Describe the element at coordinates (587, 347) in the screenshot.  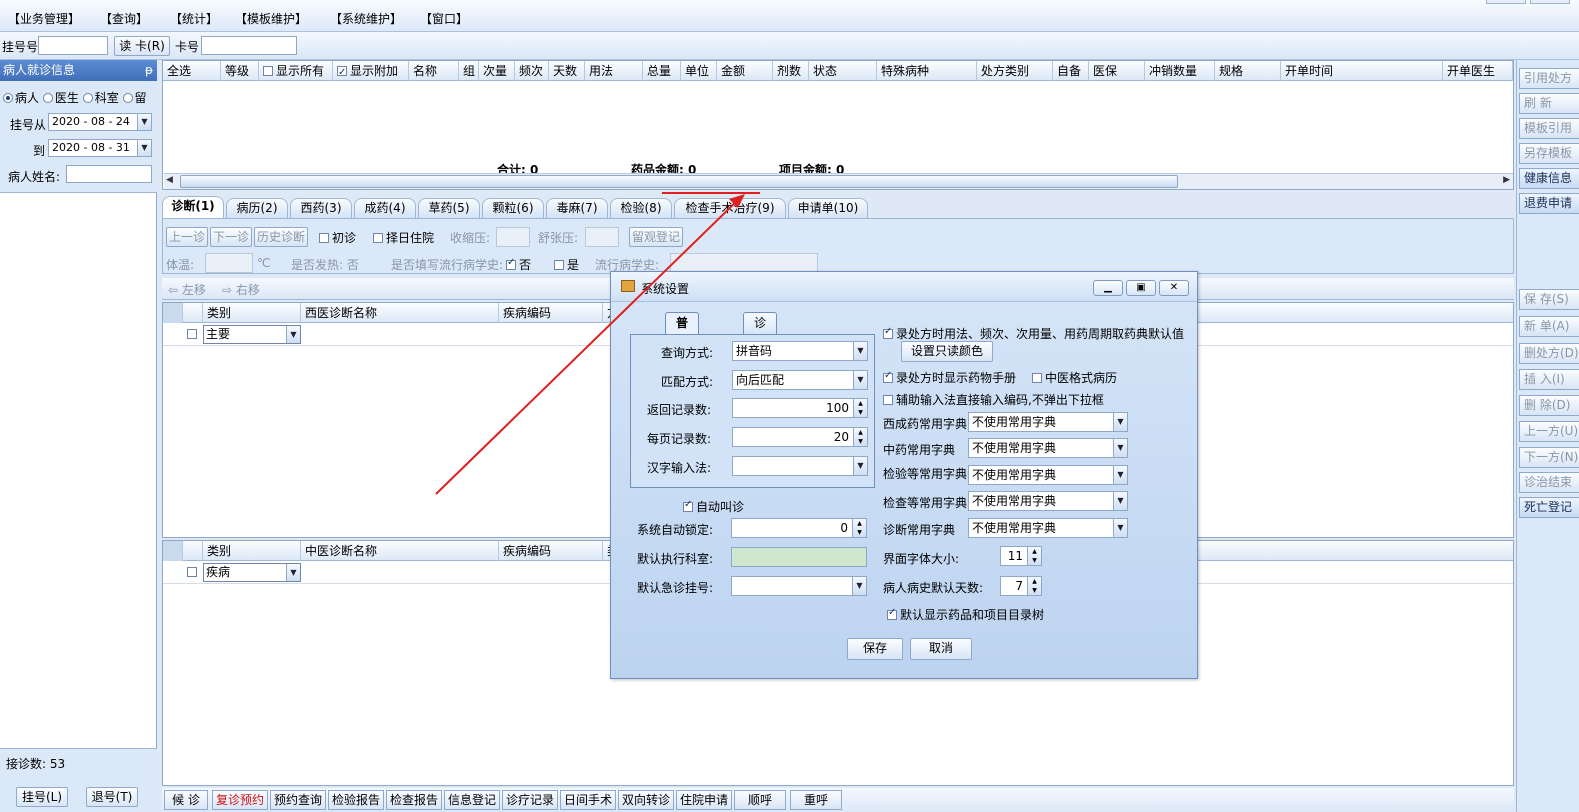
I see `annotation-arrow-line` at that location.